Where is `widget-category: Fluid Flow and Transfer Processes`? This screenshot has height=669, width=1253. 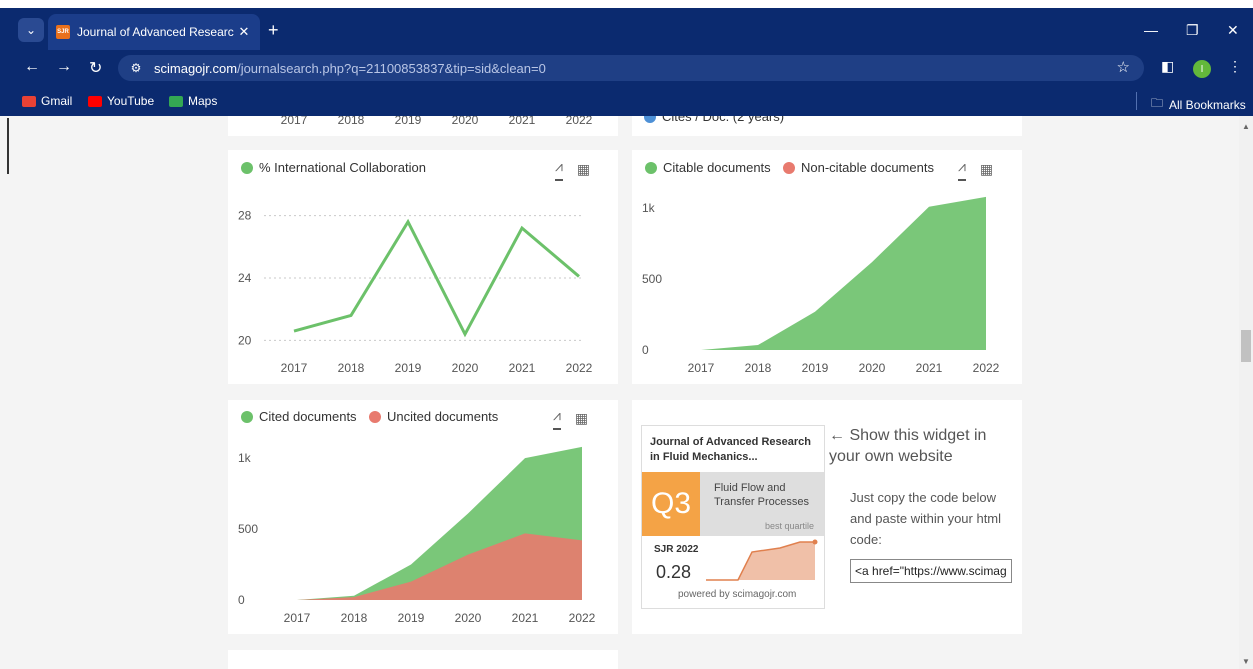
widget-category: Fluid Flow and Transfer Processes is located at coordinates (761, 495).